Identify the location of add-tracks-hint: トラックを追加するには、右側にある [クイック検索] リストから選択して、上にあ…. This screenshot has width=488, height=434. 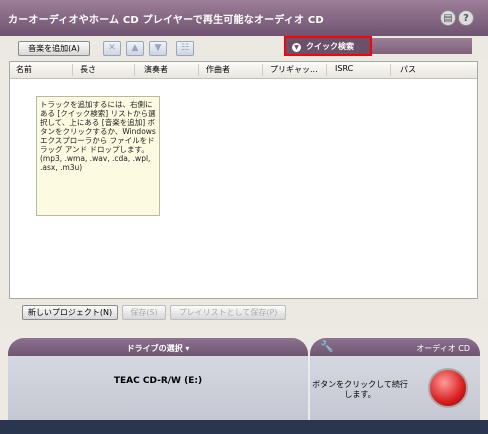
(98, 156).